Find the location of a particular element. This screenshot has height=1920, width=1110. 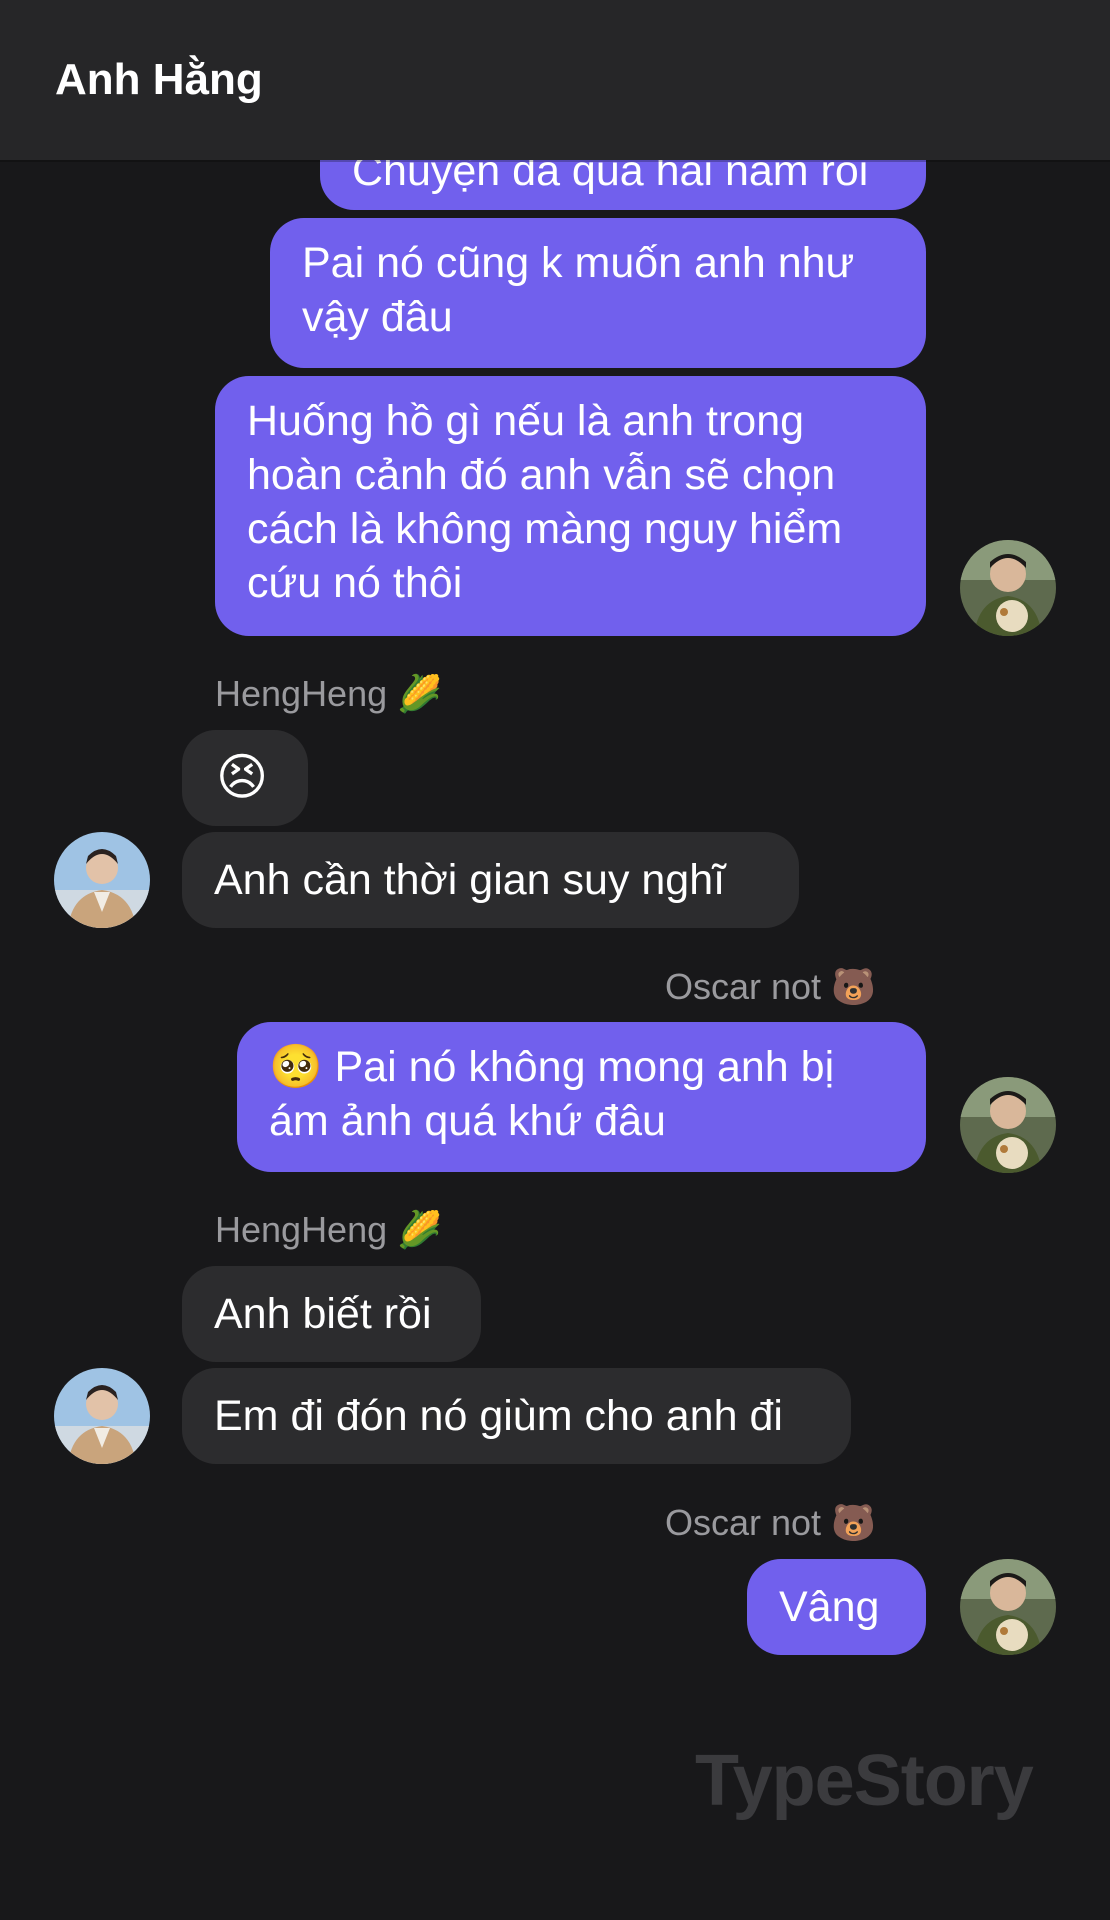

chat-header: Anh Hằng is located at coordinates (555, 80).